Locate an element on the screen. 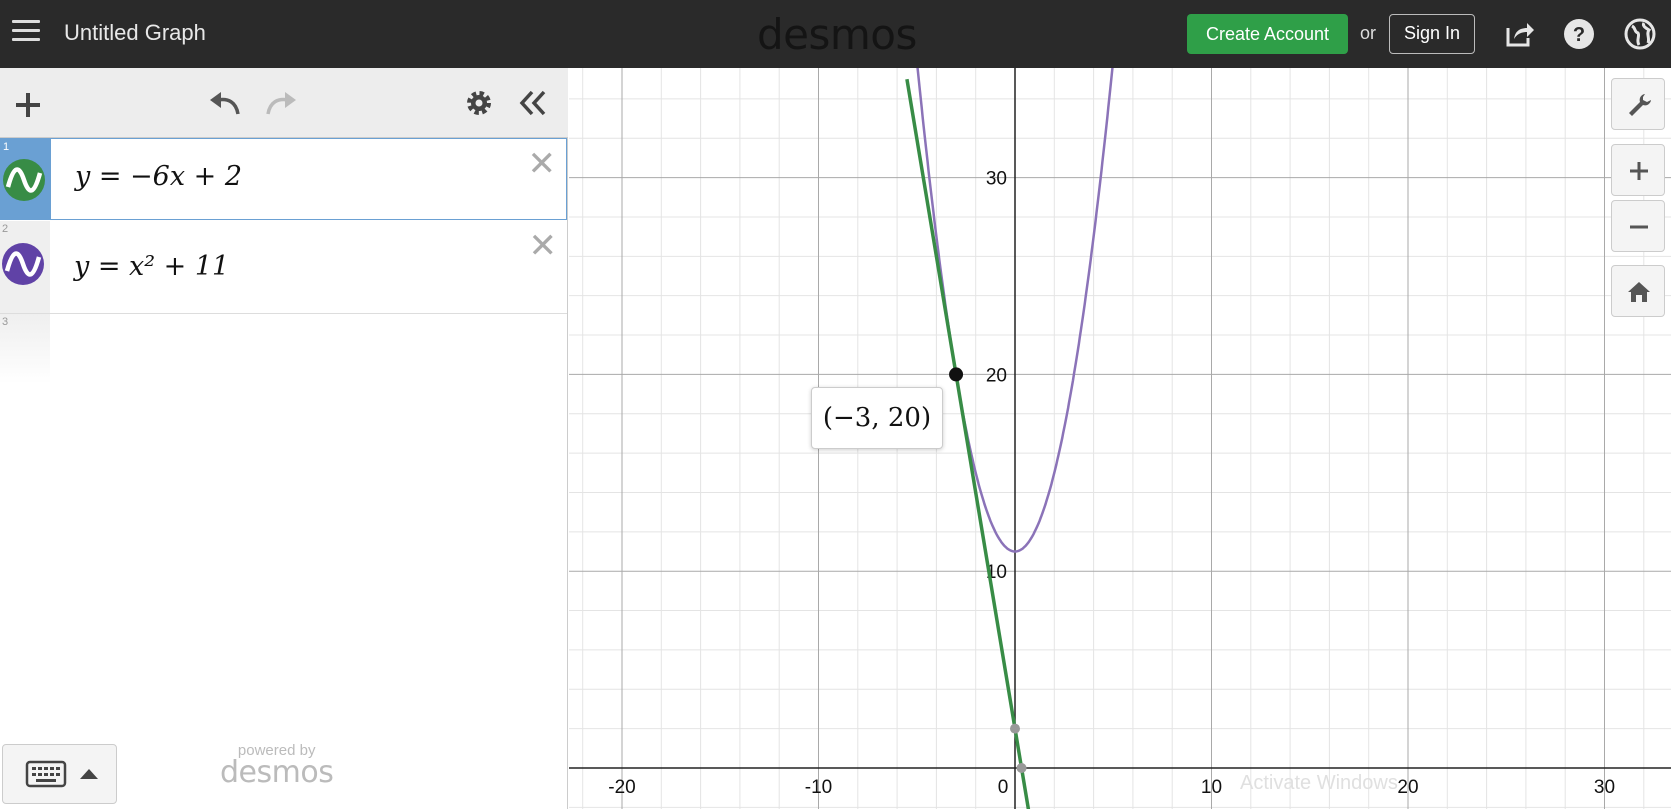  zoom-in-icon is located at coordinates (1639, 171).